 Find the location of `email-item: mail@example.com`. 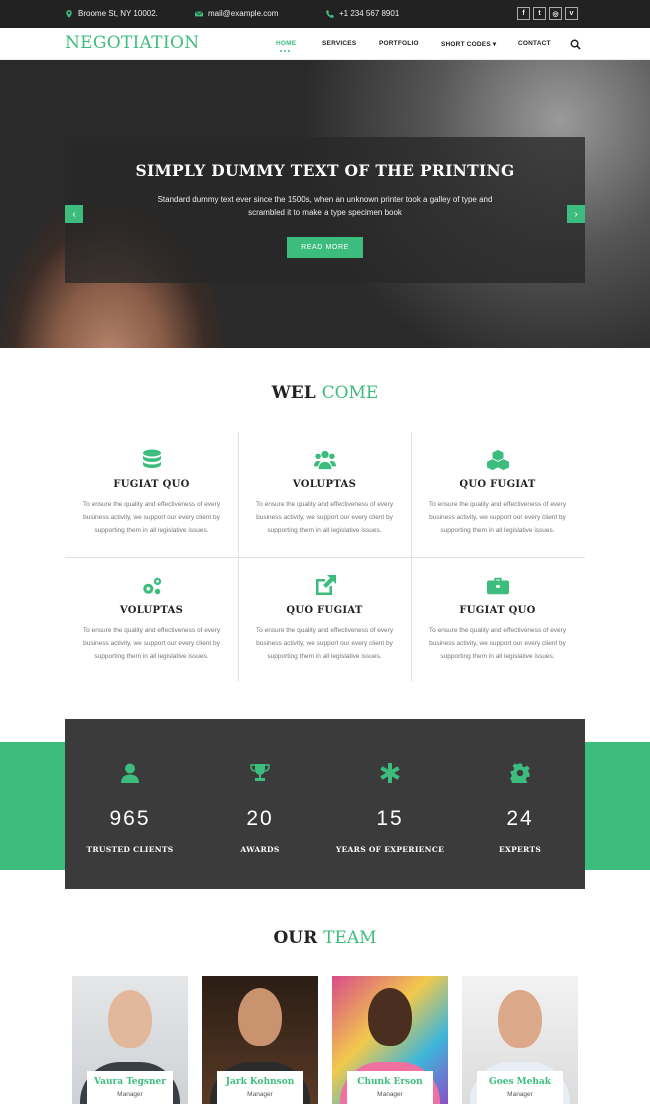

email-item: mail@example.com is located at coordinates (236, 13).